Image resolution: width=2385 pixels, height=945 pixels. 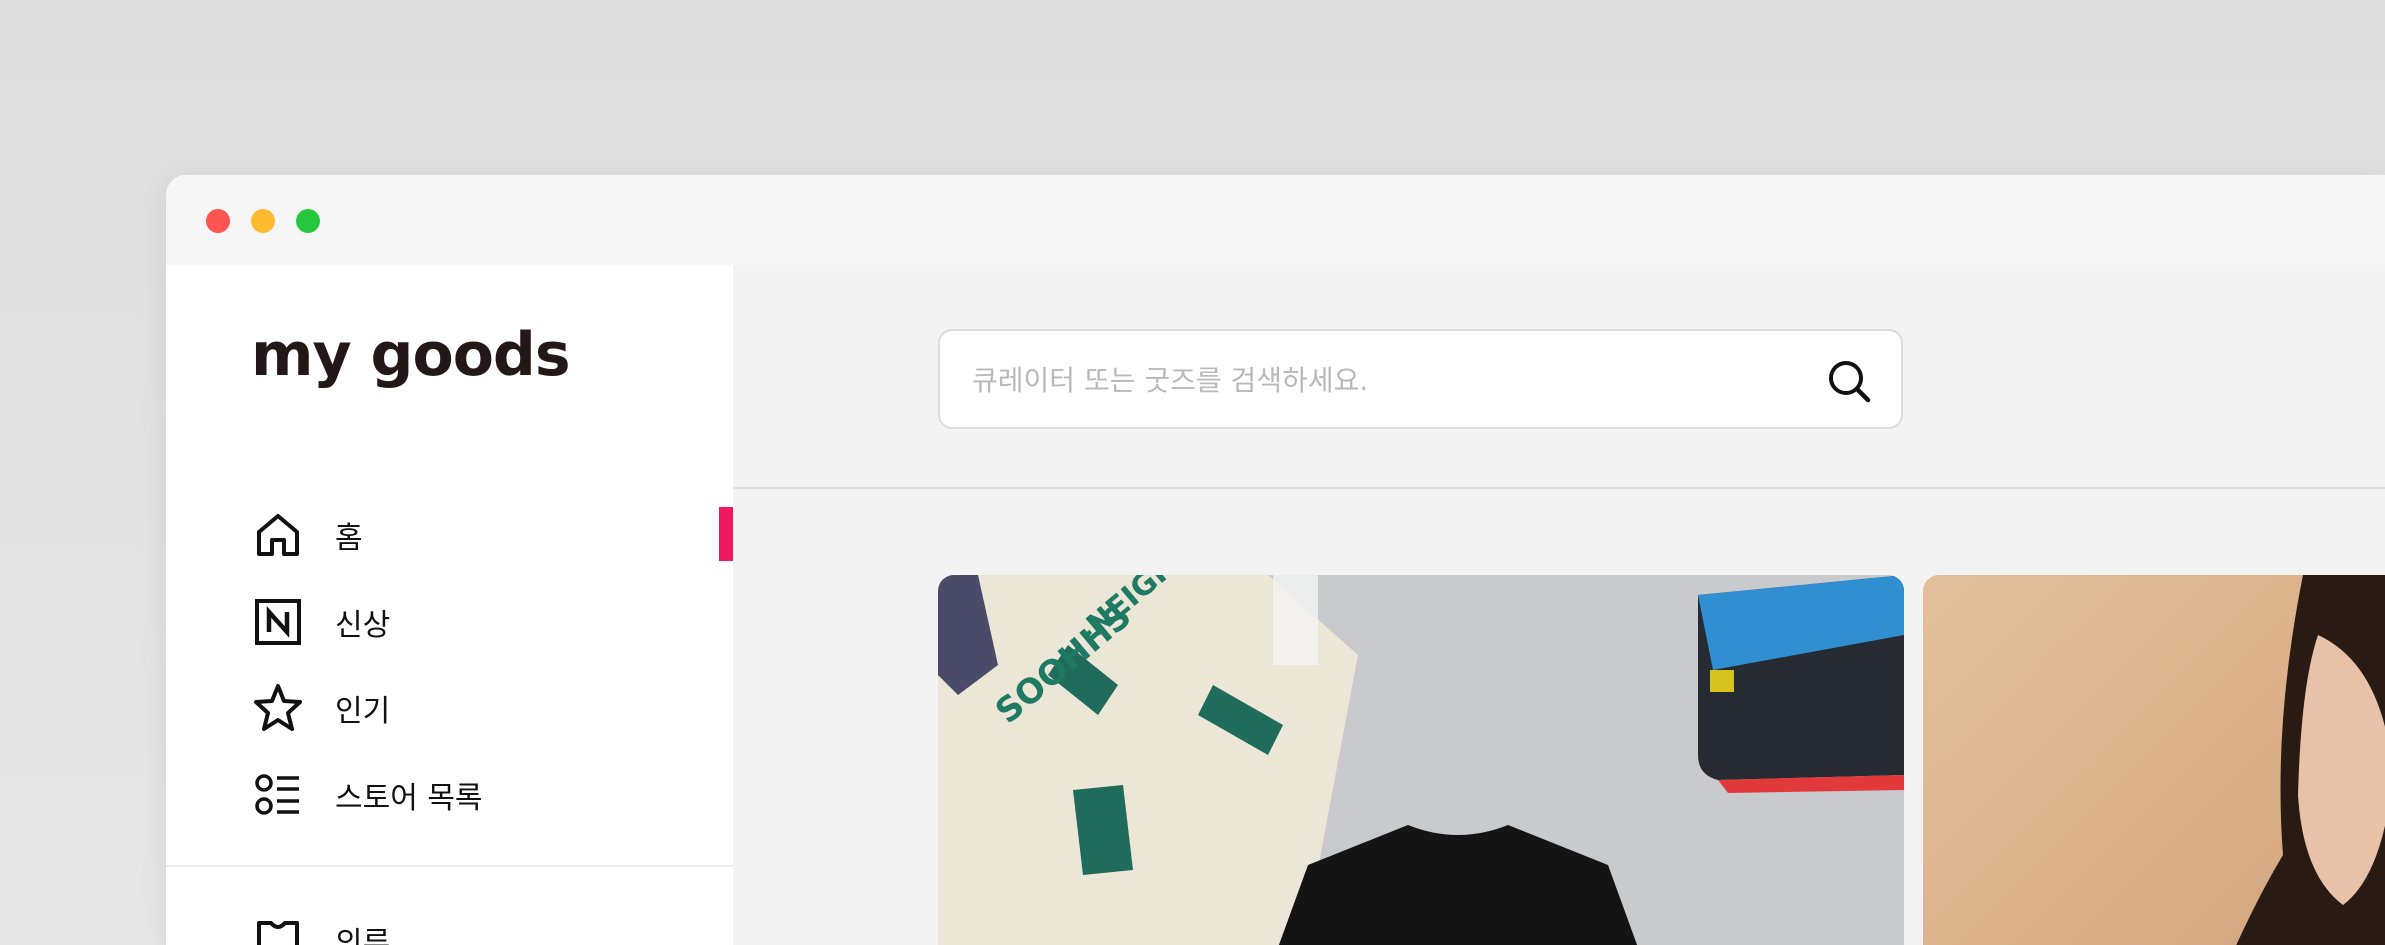 I want to click on search-bar, so click(x=1420, y=379).